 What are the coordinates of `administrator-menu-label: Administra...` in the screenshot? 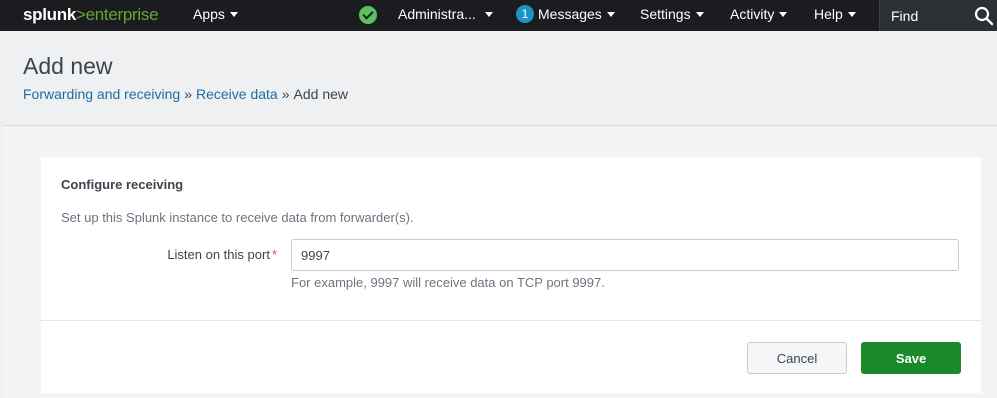 It's located at (437, 14).